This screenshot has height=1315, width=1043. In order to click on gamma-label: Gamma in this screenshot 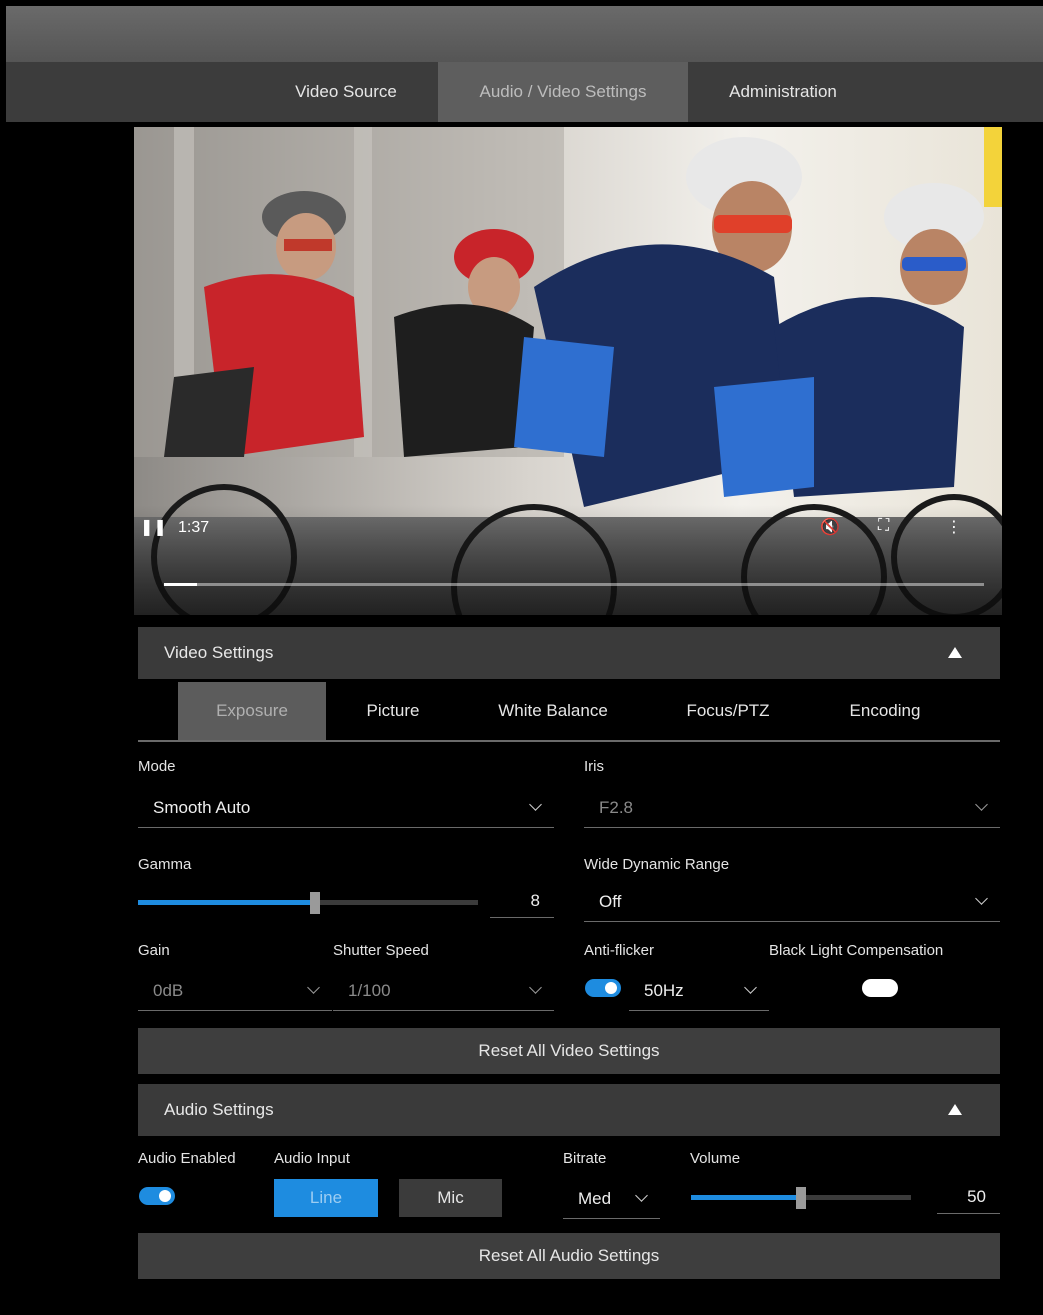, I will do `click(165, 864)`.